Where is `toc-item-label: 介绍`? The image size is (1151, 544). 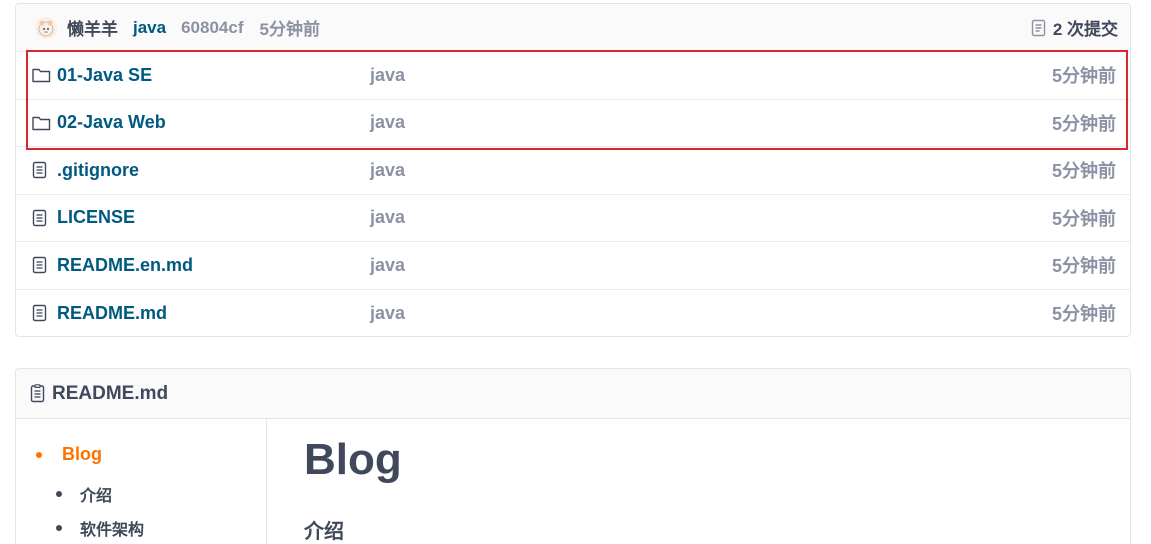 toc-item-label: 介绍 is located at coordinates (96, 494).